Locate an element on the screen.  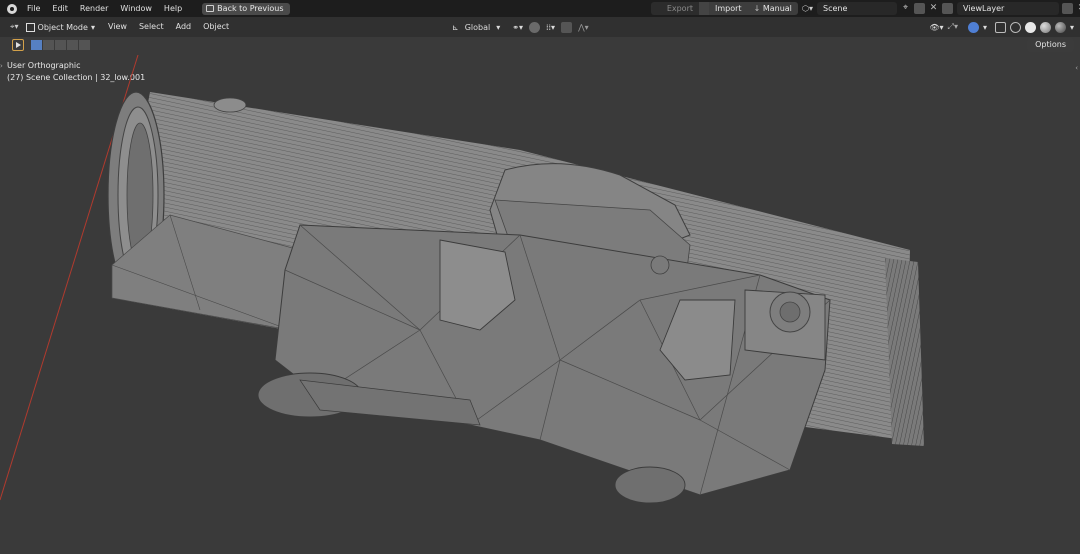
export-tab: Export is located at coordinates (675, 8).